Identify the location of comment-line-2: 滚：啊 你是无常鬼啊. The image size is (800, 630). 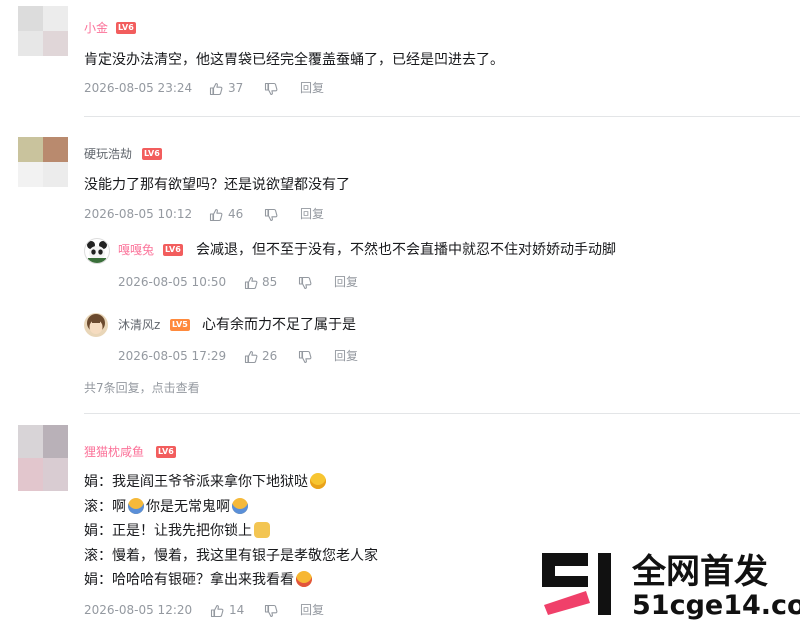
(167, 507).